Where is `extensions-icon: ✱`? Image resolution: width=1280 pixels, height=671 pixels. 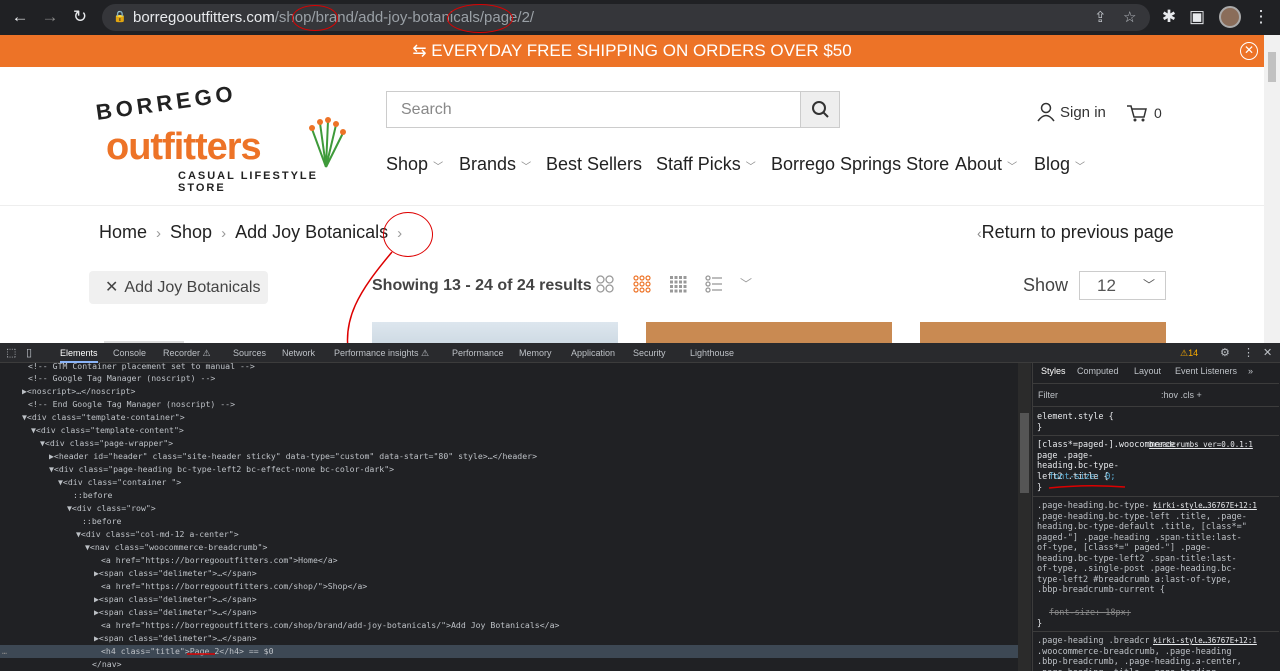
extensions-icon: ✱ is located at coordinates (1169, 17).